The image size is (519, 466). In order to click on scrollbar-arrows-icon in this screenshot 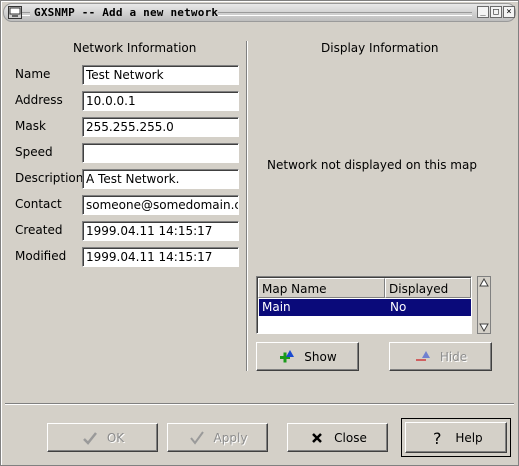, I will do `click(484, 305)`.